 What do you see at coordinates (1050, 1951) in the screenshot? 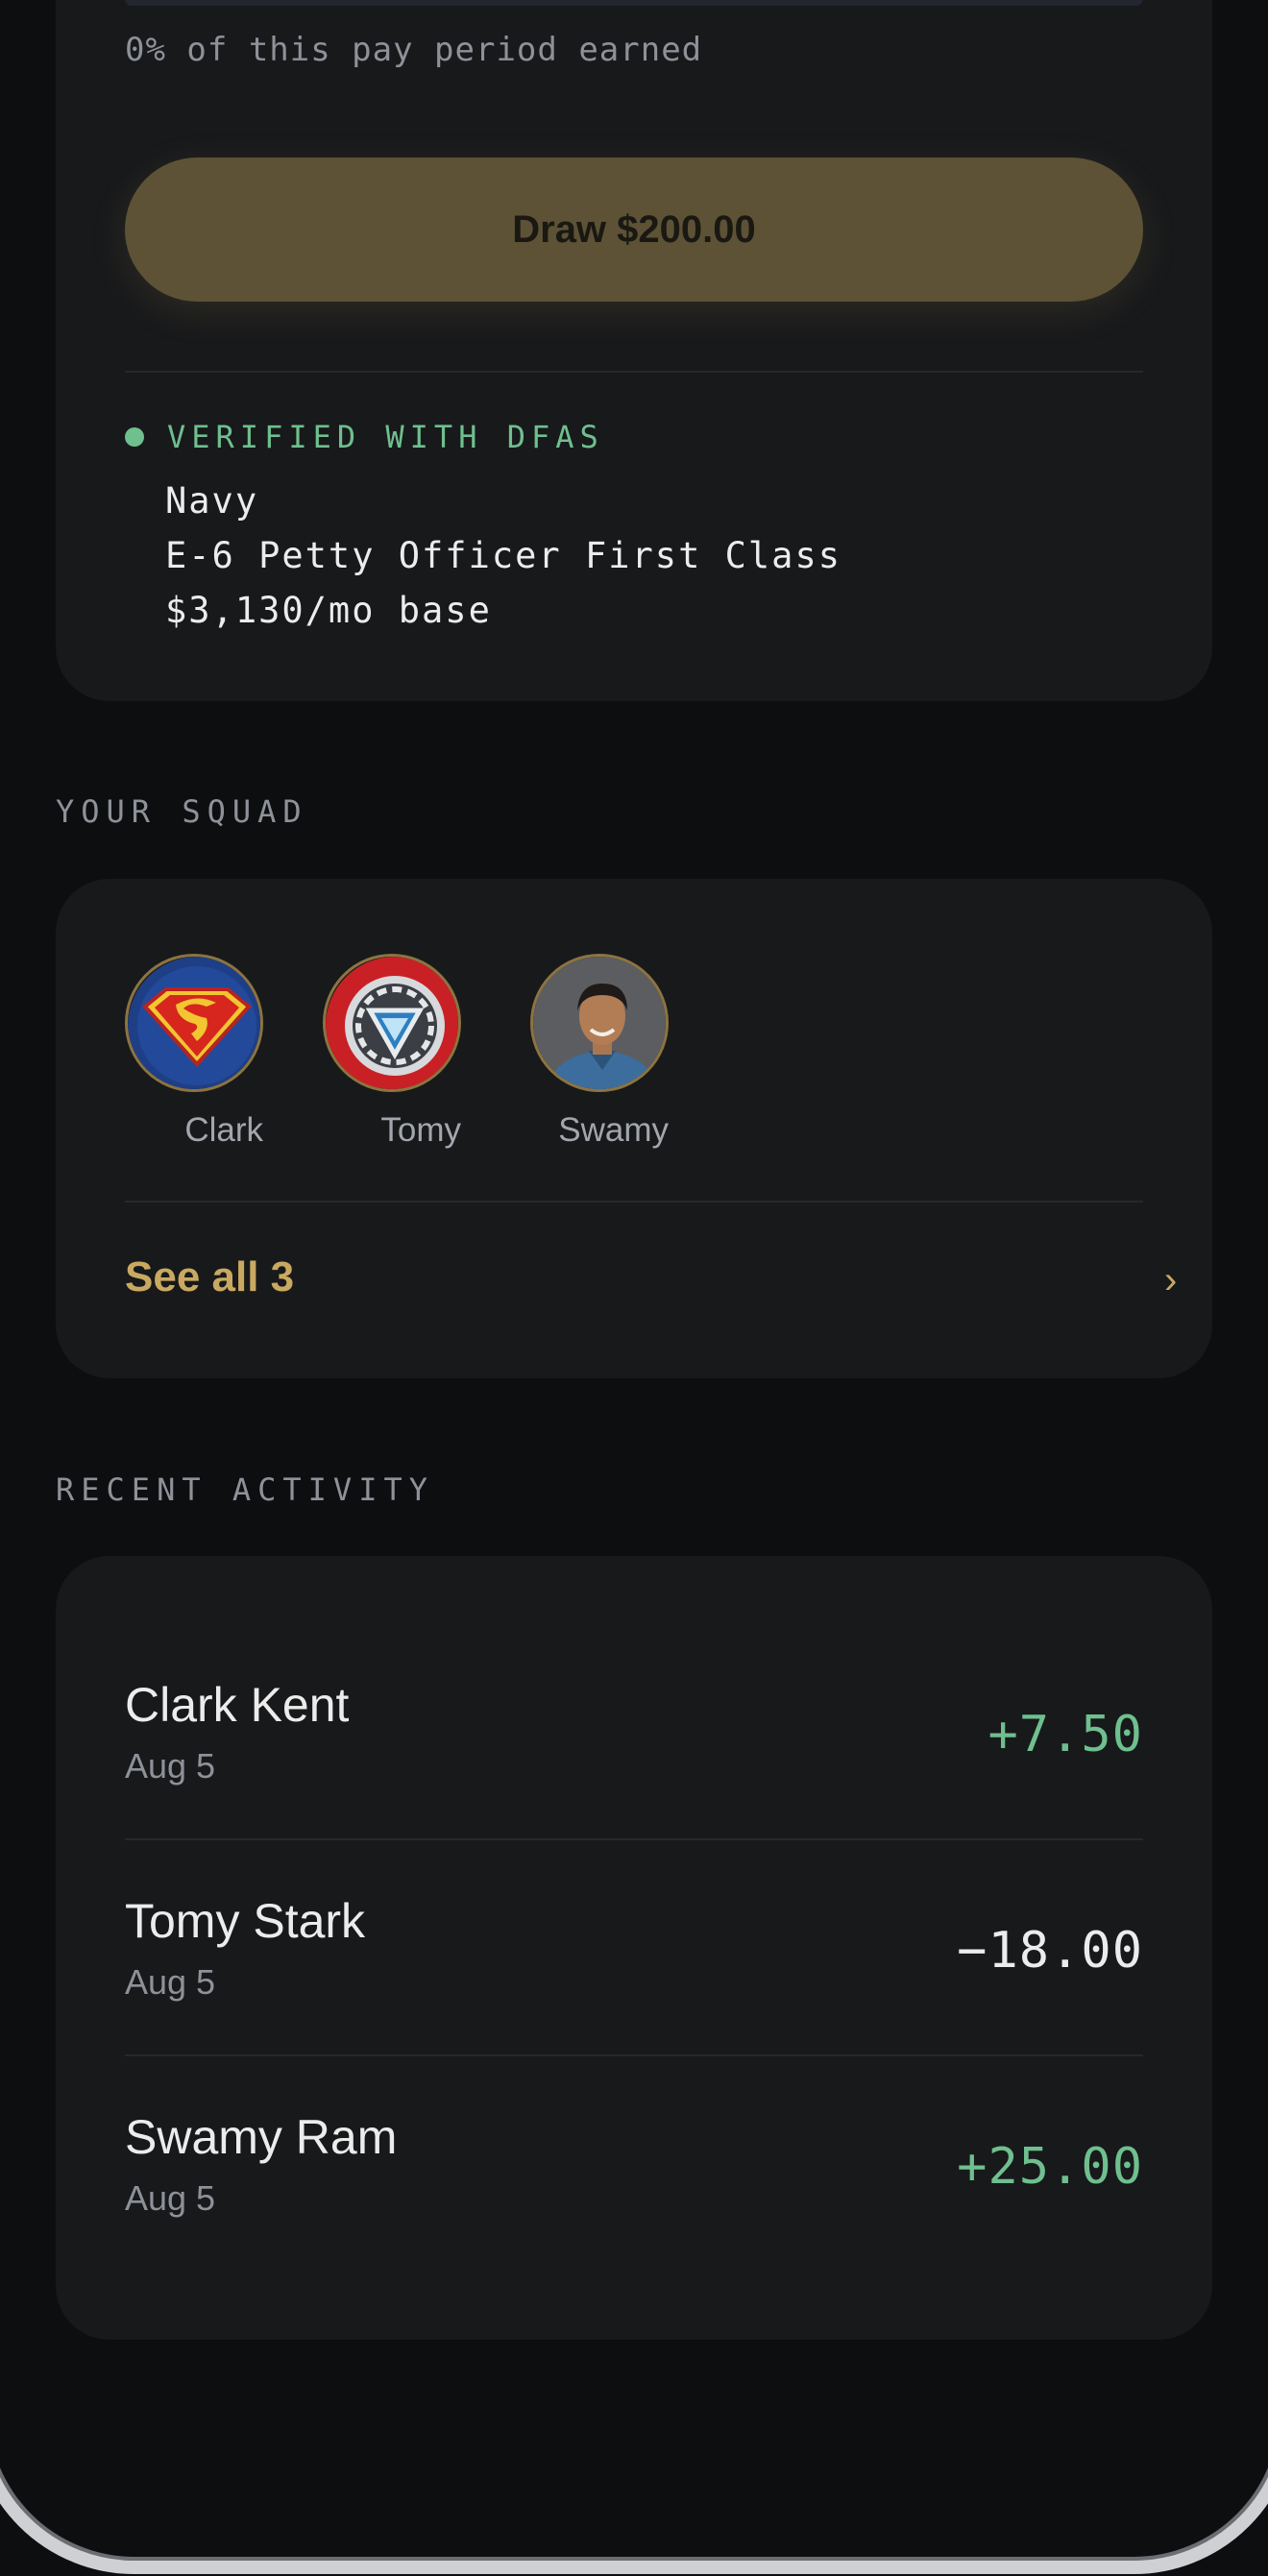
I see `activity-amount: −18.00` at bounding box center [1050, 1951].